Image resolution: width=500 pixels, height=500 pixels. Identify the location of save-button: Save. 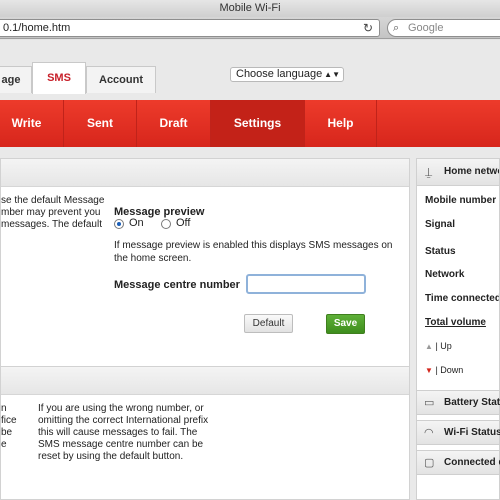
(345, 324).